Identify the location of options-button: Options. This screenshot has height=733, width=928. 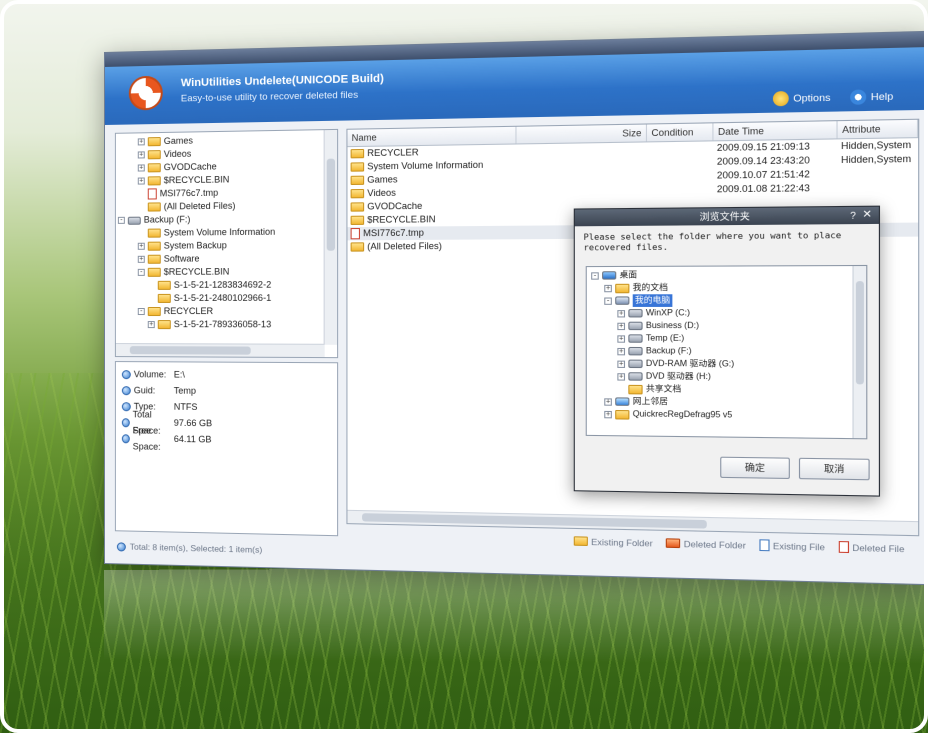
(801, 98).